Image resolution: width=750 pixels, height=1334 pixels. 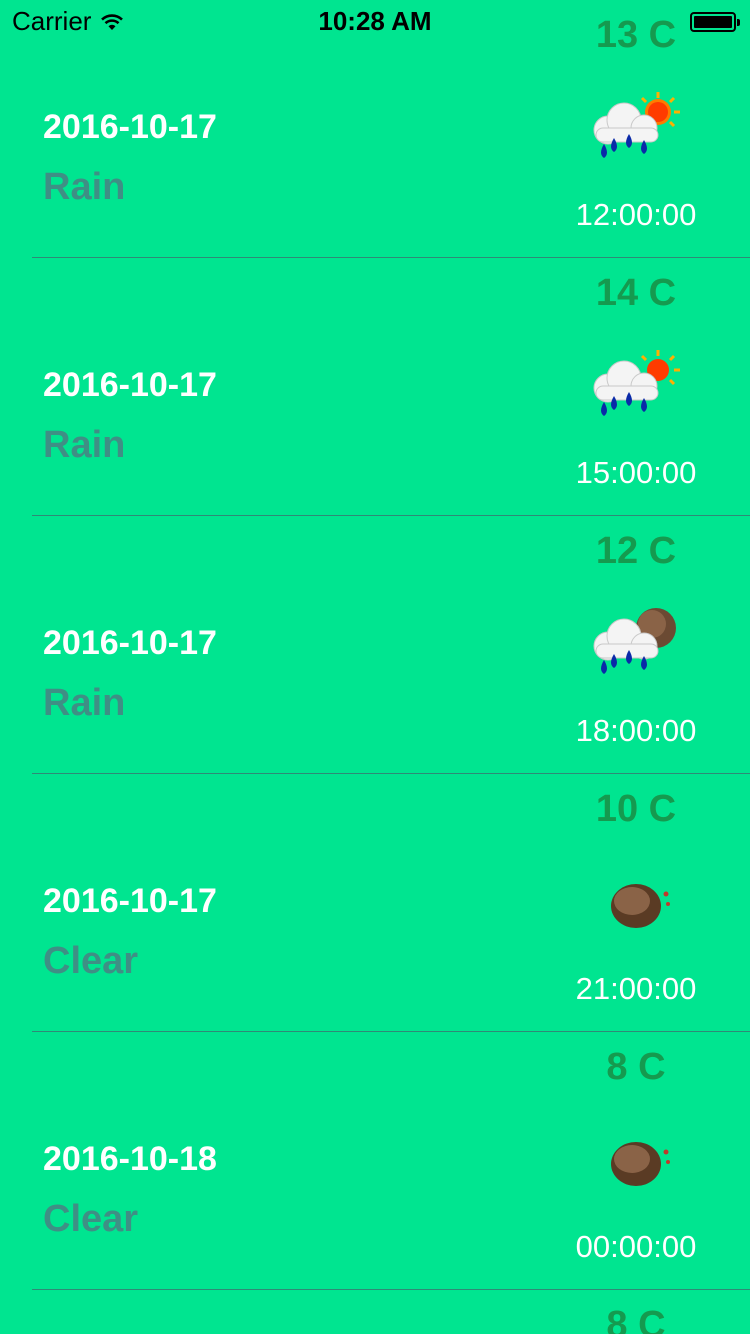 I want to click on temperature-label: 10 C, so click(x=636, y=809).